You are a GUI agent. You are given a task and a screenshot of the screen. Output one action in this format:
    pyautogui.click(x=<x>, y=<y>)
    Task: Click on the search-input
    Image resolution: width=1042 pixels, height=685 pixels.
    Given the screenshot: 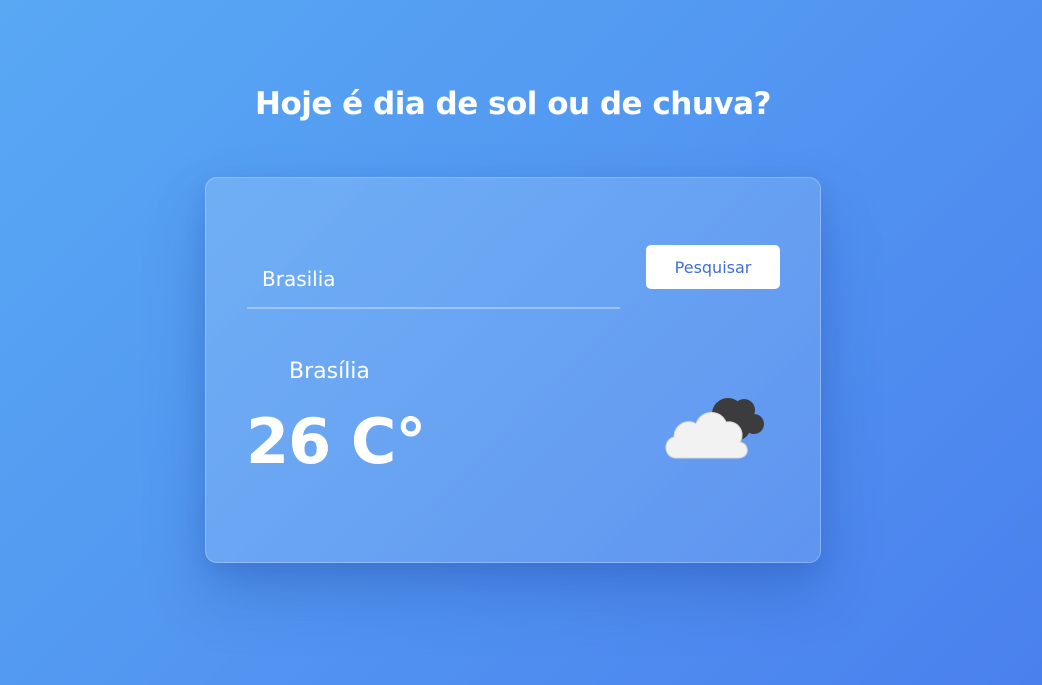 What is the action you would take?
    pyautogui.click(x=433, y=280)
    